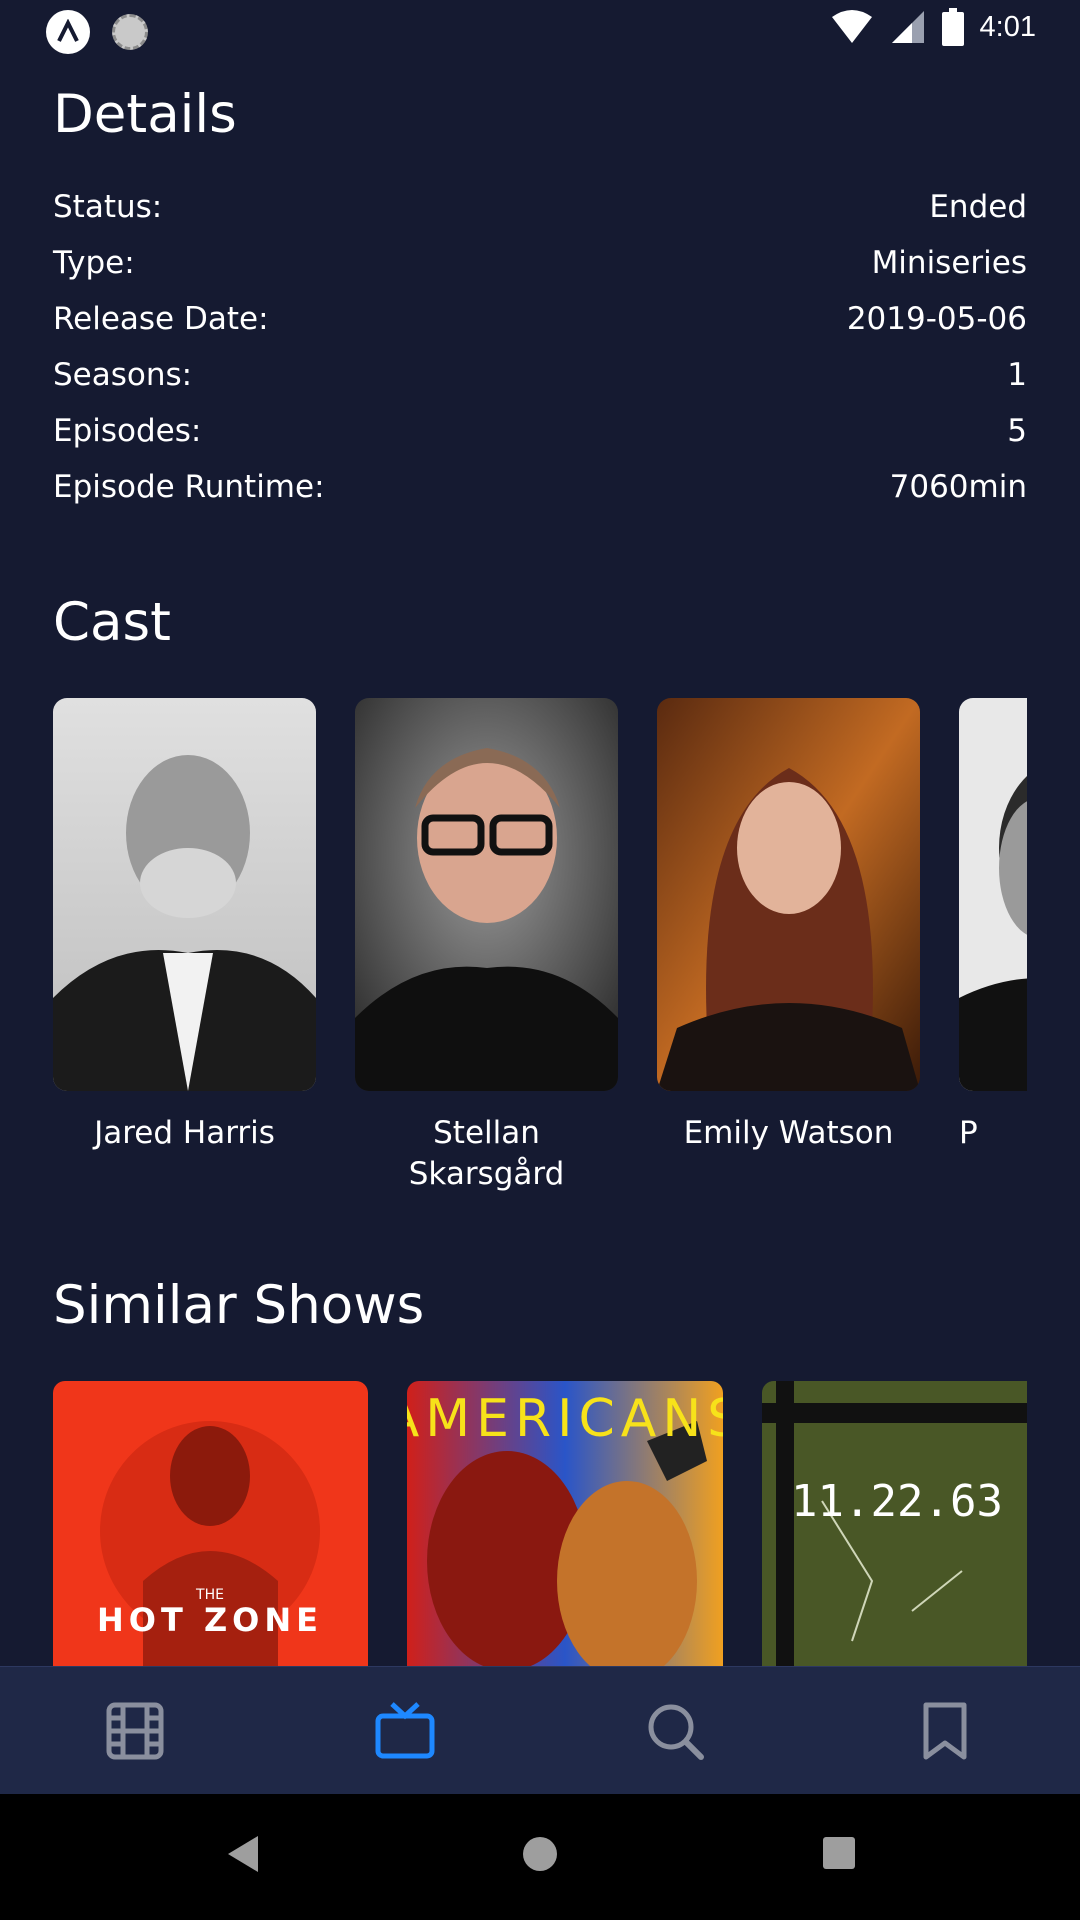  What do you see at coordinates (239, 1305) in the screenshot?
I see `similar-shows-heading: Similar Shows` at bounding box center [239, 1305].